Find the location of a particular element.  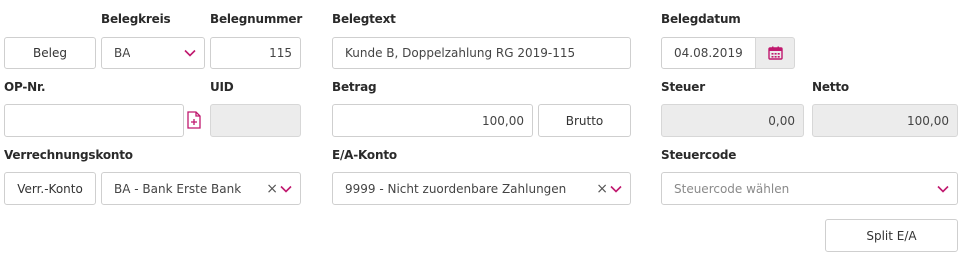

verrechnungskonto-value: BA - Bank Erste Bank is located at coordinates (178, 188).